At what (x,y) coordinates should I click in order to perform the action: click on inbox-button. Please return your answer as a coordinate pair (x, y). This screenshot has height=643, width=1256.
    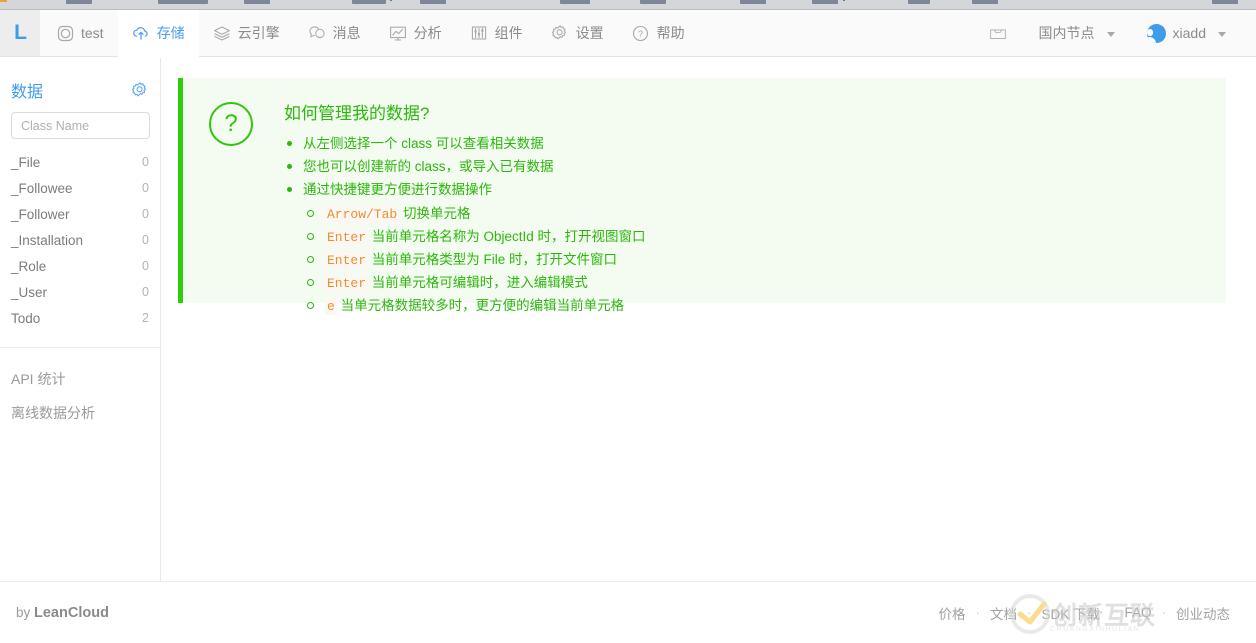
    Looking at the image, I should click on (998, 33).